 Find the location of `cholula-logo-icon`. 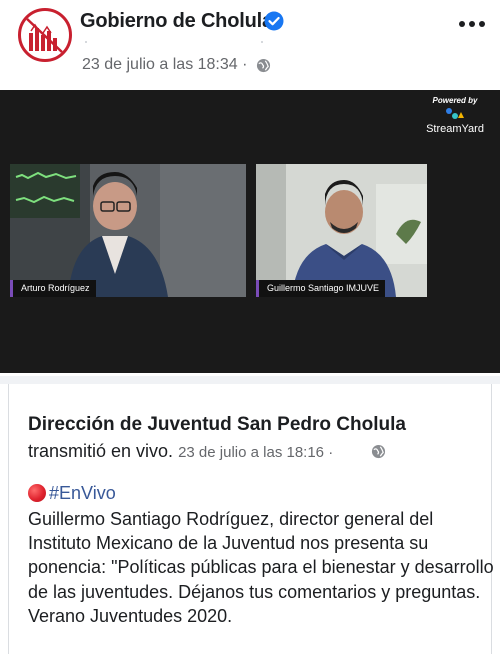

cholula-logo-icon is located at coordinates (44, 35).